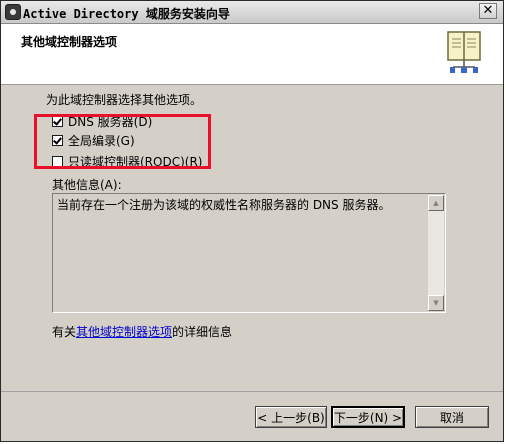 Image resolution: width=506 pixels, height=444 pixels. Describe the element at coordinates (202, 332) in the screenshot. I see `more-info-suffix: 的详细信息` at that location.